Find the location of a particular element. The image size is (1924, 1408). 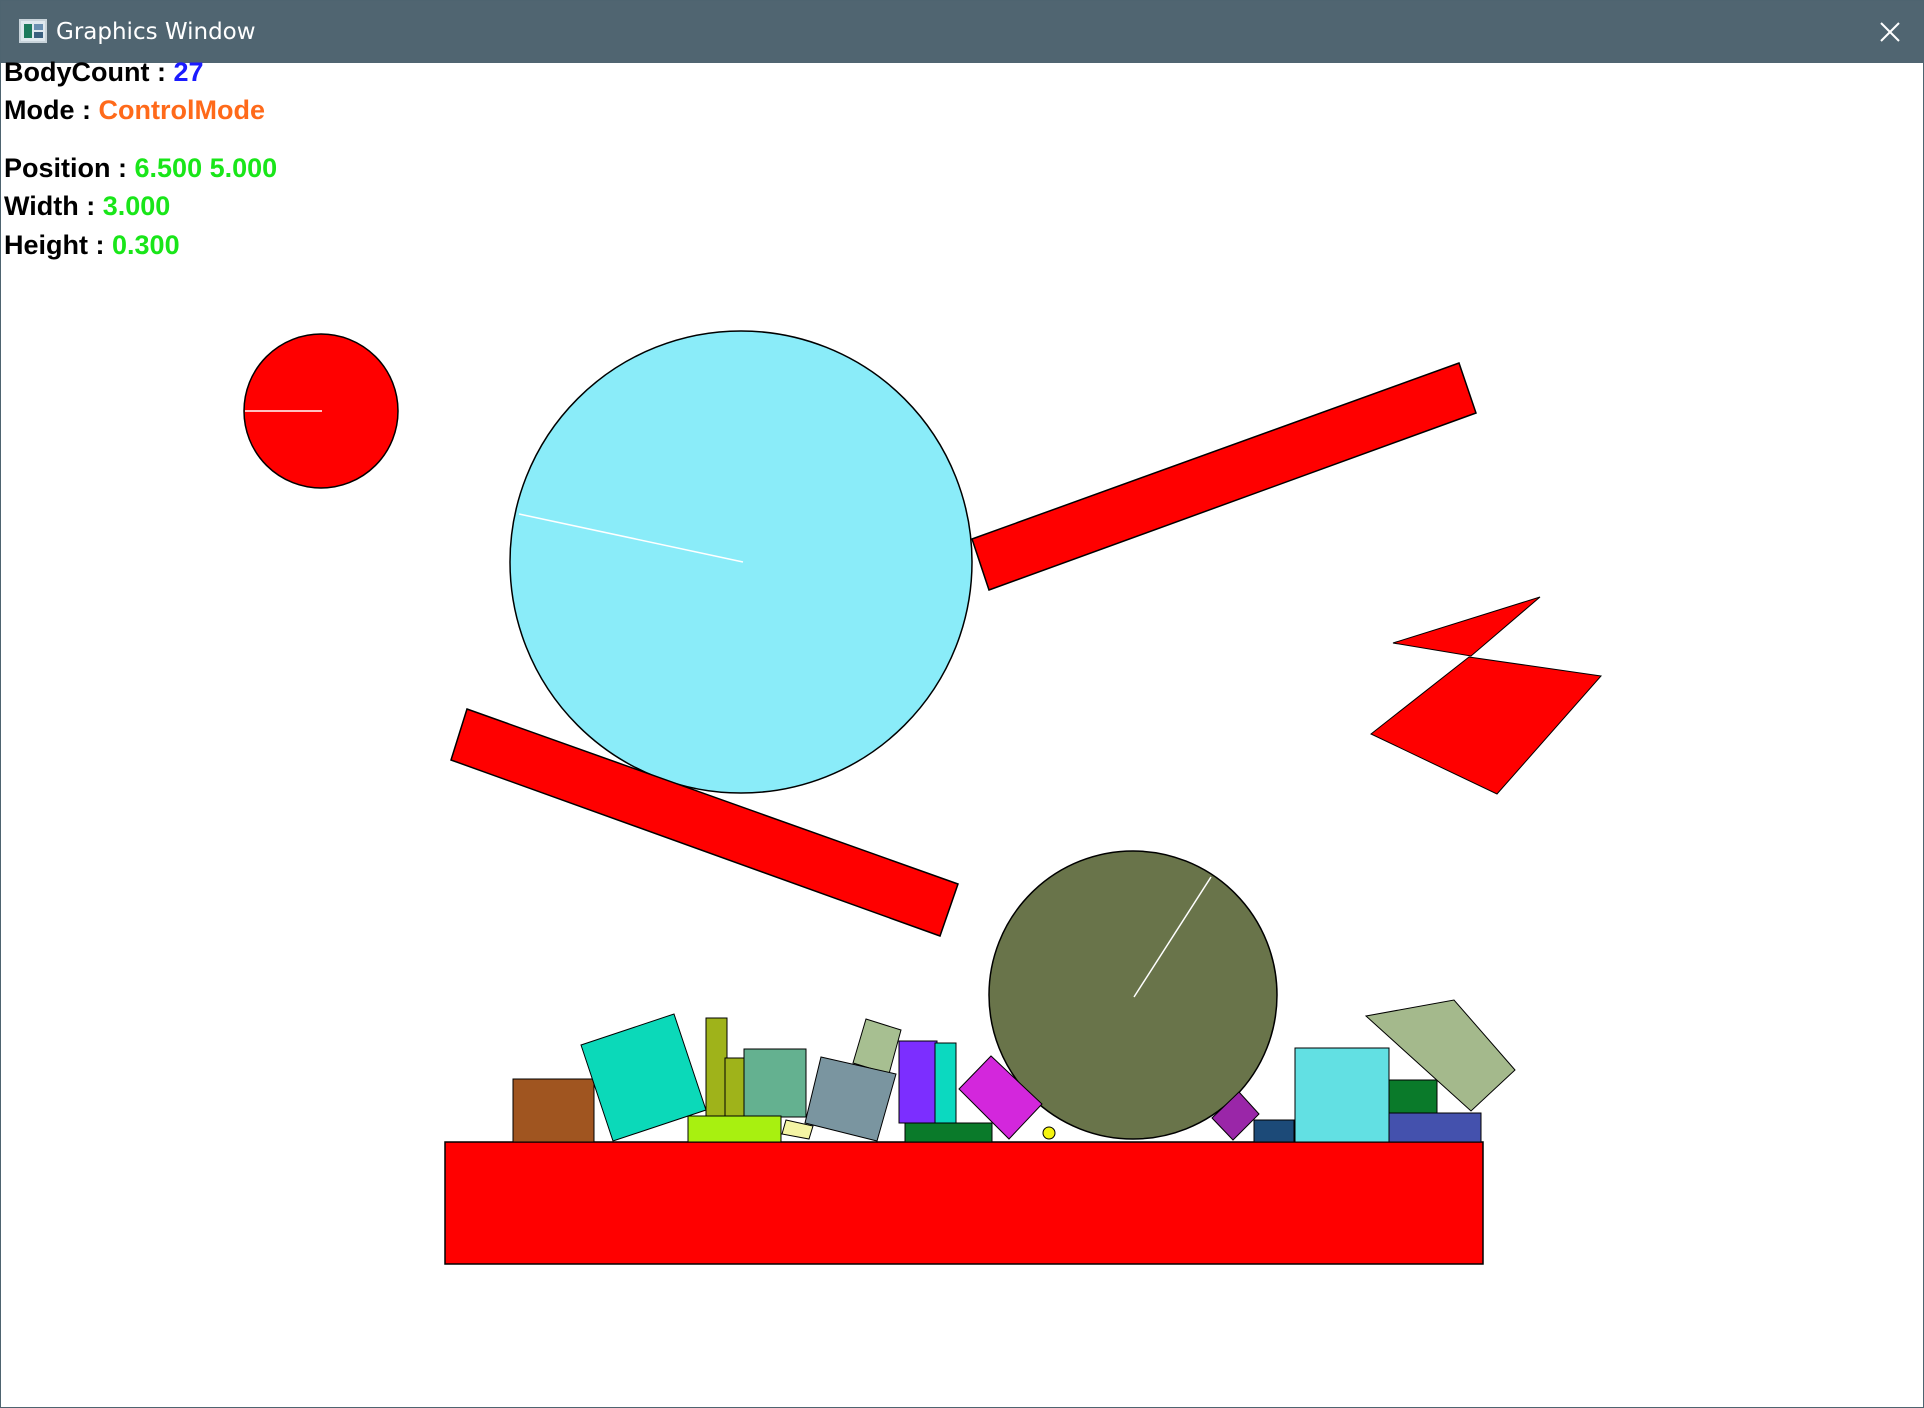

width-readout: Width : 3.000 is located at coordinates (87, 206).